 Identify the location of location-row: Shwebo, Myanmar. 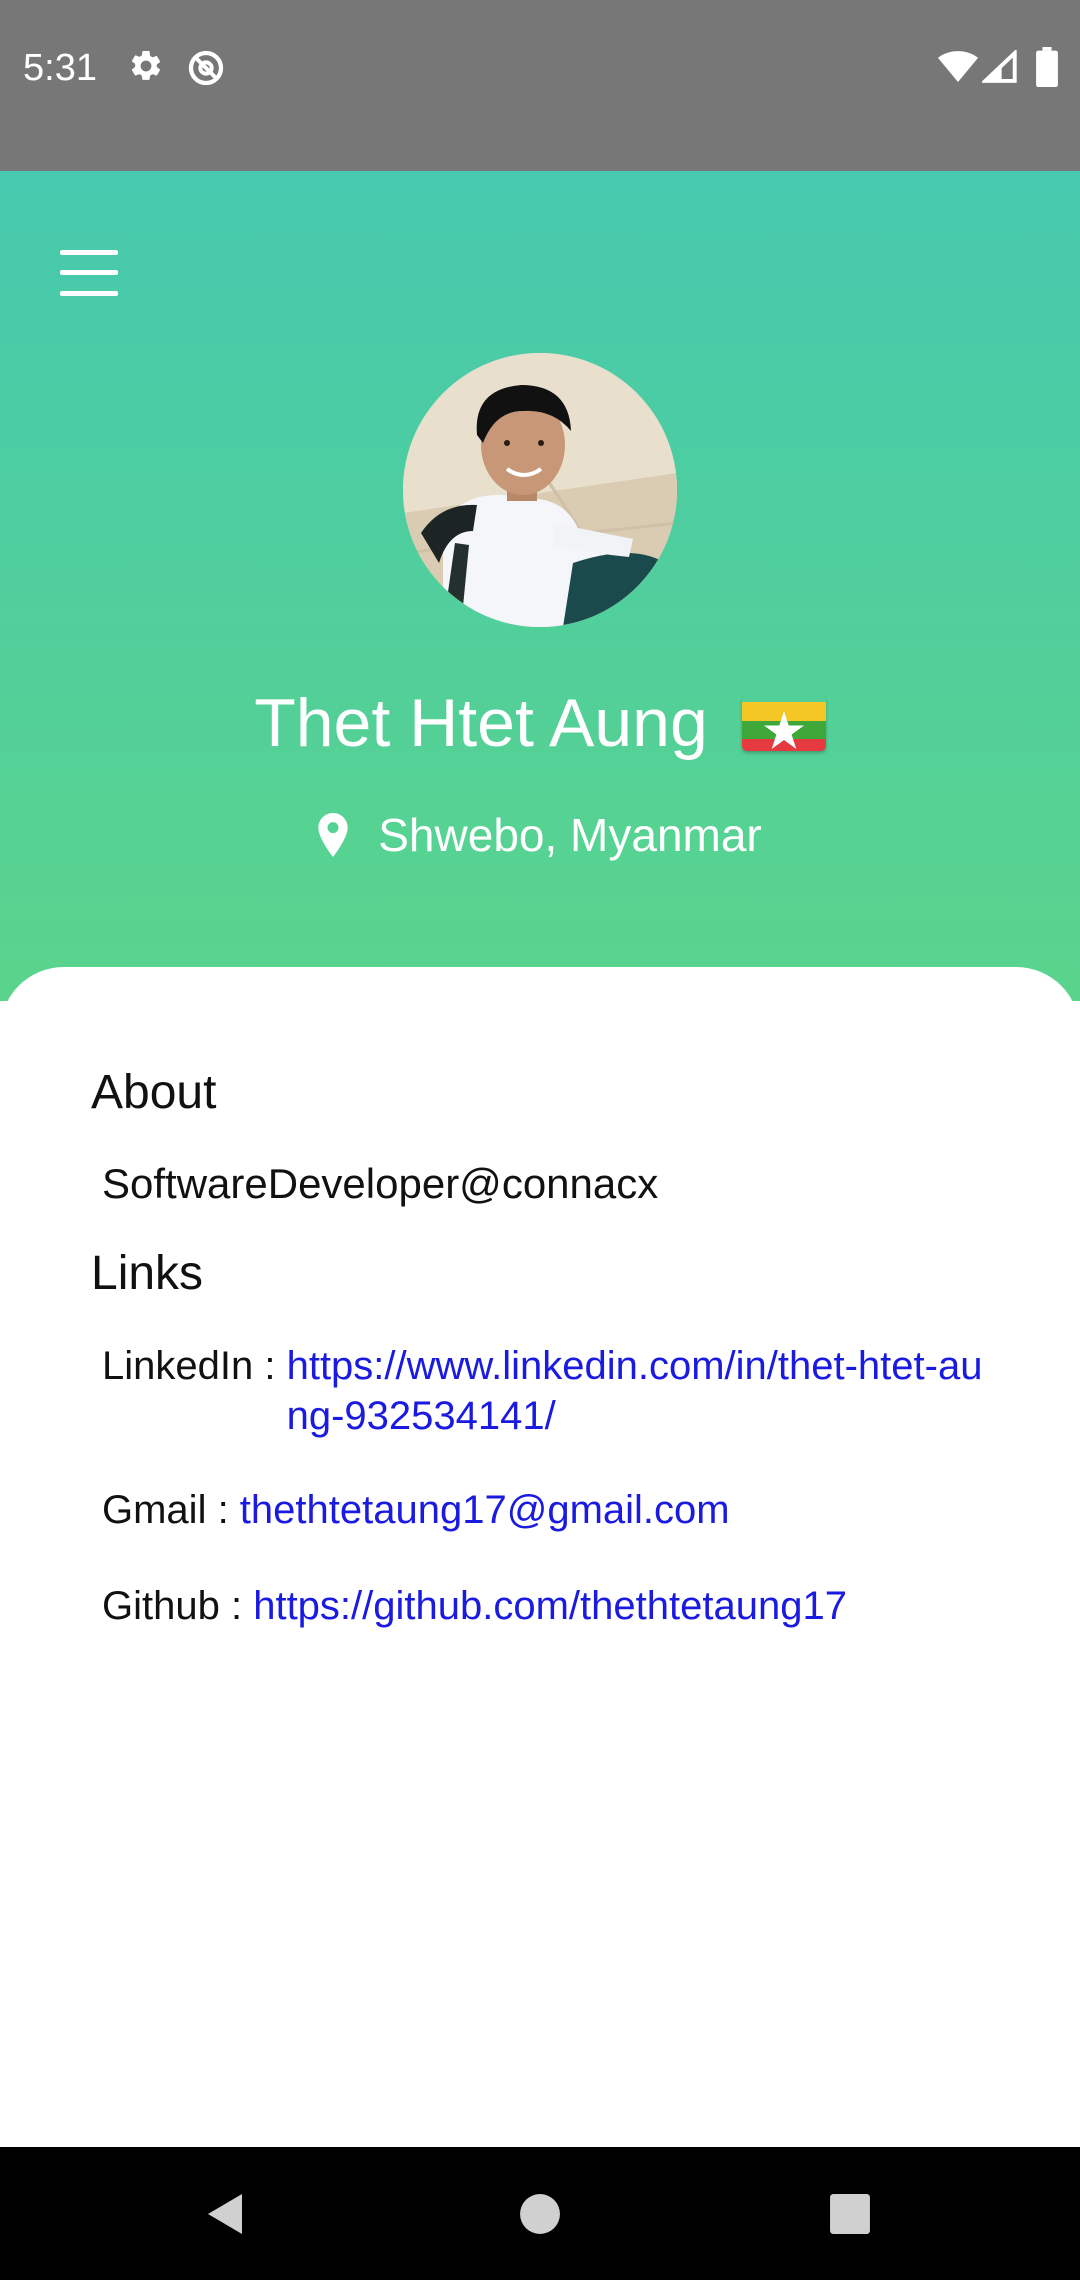
(540, 835).